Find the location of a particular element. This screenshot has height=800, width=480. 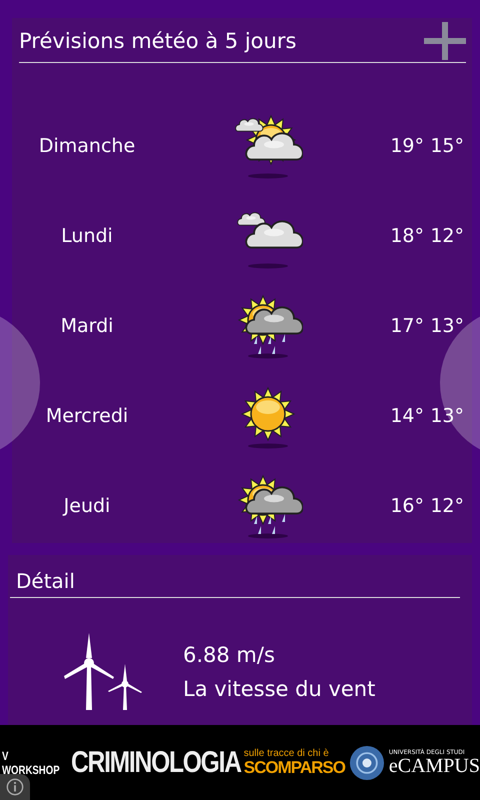

high-temperature: 16° is located at coordinates (406, 506).